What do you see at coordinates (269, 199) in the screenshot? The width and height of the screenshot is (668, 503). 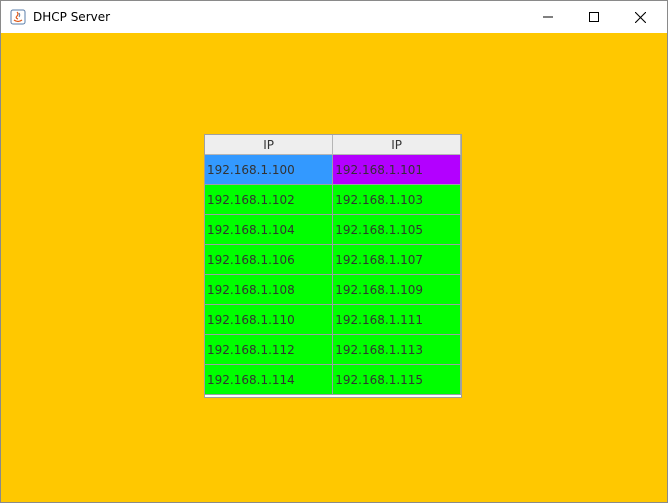 I see `ip-cell: 192.168.1.102` at bounding box center [269, 199].